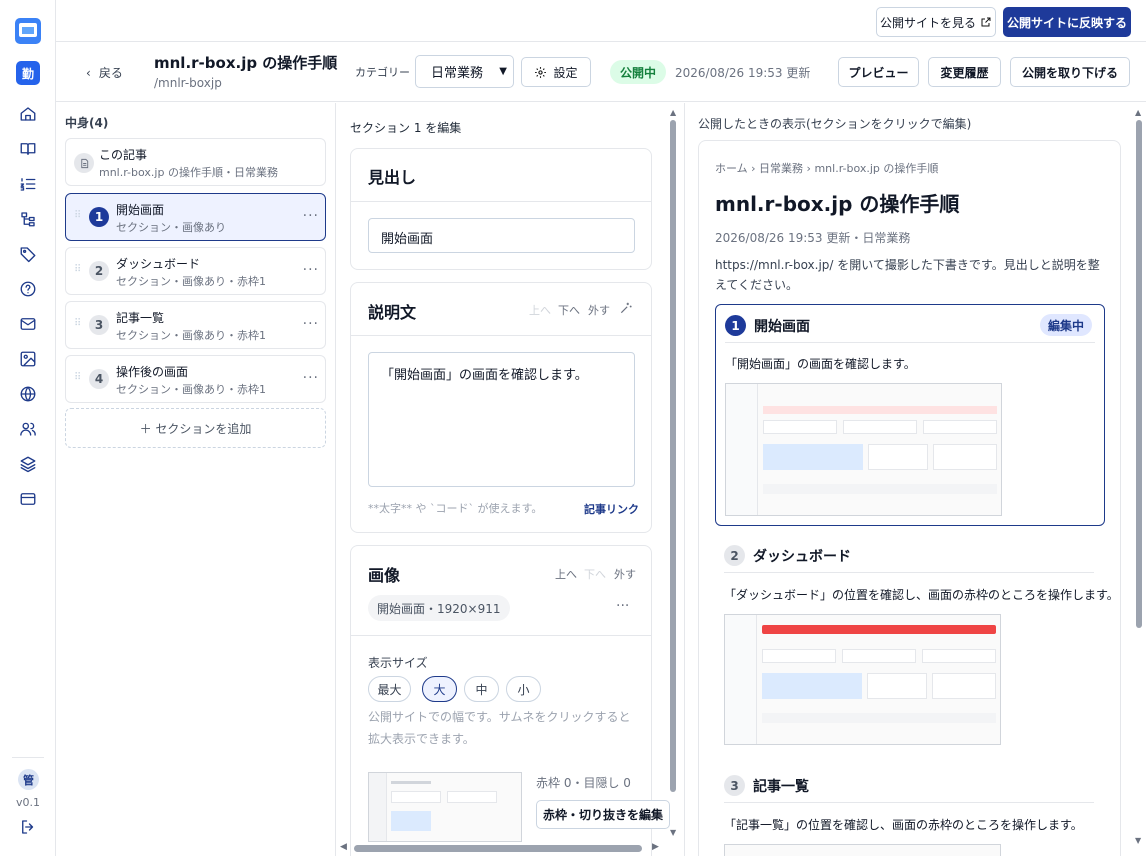 The image size is (1146, 856). What do you see at coordinates (1067, 22) in the screenshot?
I see `publish-button: 公開サイトに反映する` at bounding box center [1067, 22].